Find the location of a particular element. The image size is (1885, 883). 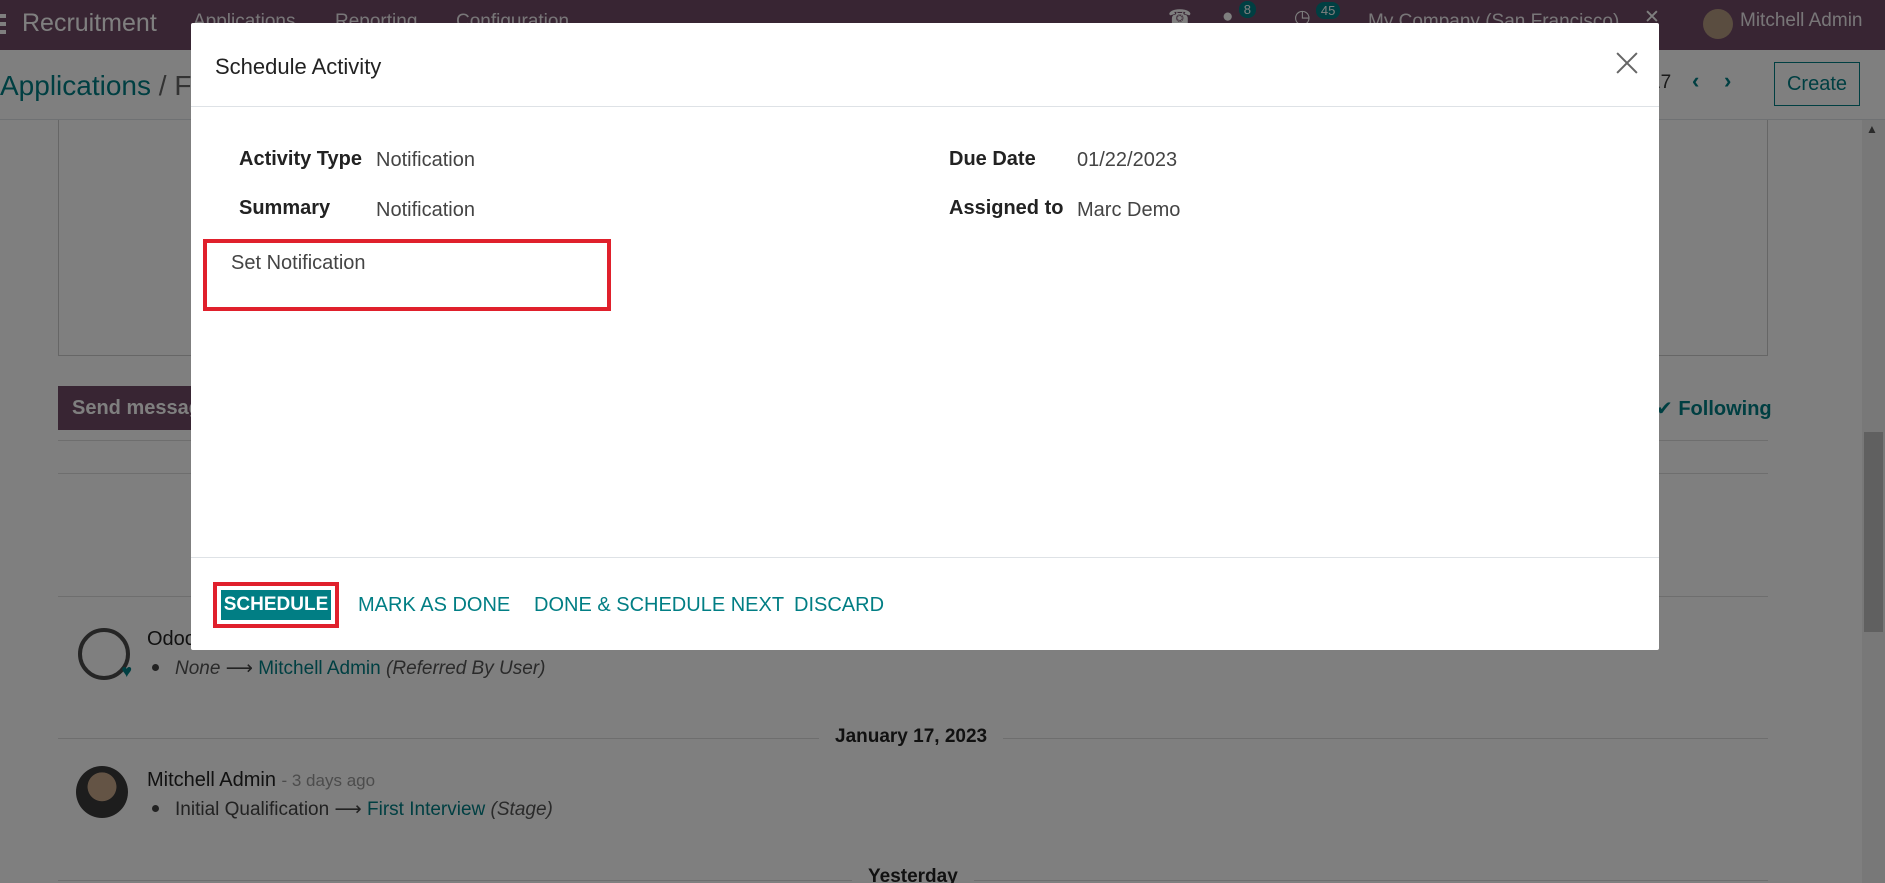

activity-type-label: Activity Type is located at coordinates (300, 159).